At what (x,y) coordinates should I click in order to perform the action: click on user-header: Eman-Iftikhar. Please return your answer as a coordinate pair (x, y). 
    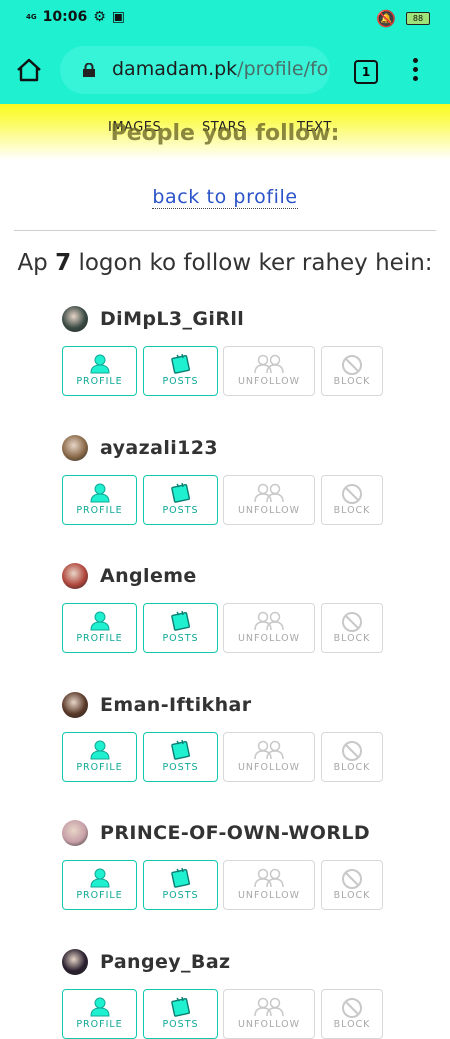
    Looking at the image, I should click on (232, 707).